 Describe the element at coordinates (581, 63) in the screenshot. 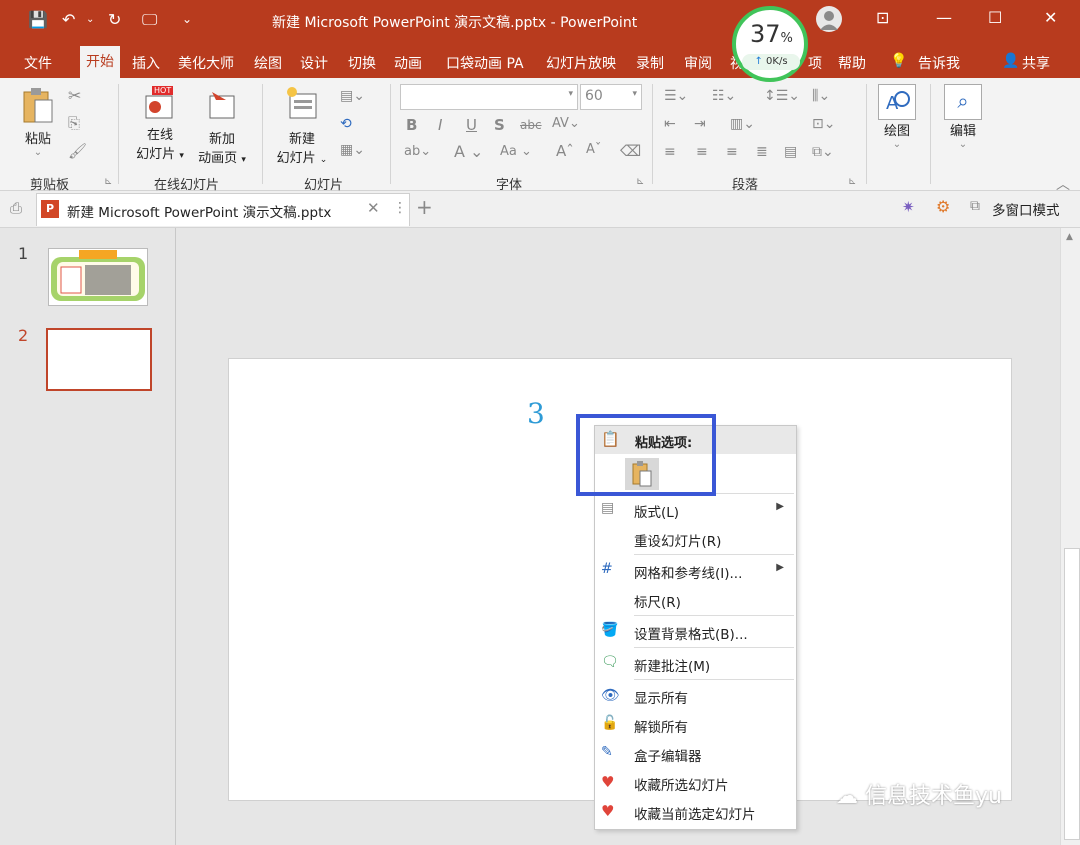

I see `tab-slideshow: 幻灯片放映` at that location.